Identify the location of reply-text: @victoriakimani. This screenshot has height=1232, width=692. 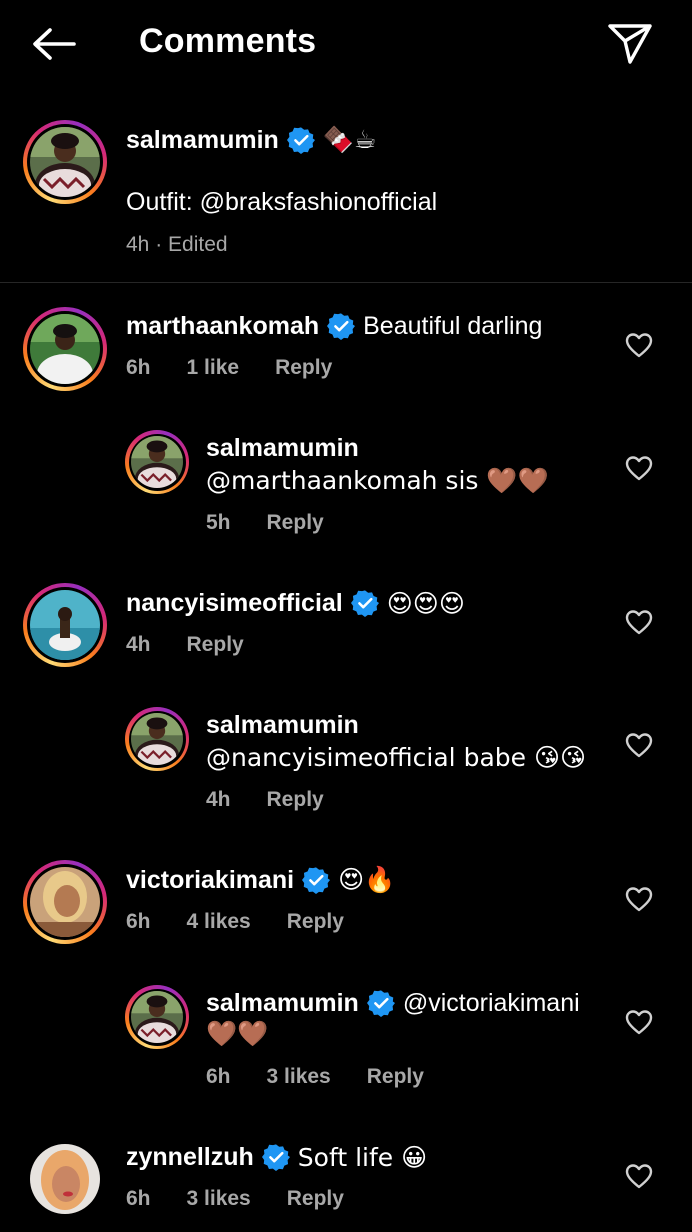
(491, 1002).